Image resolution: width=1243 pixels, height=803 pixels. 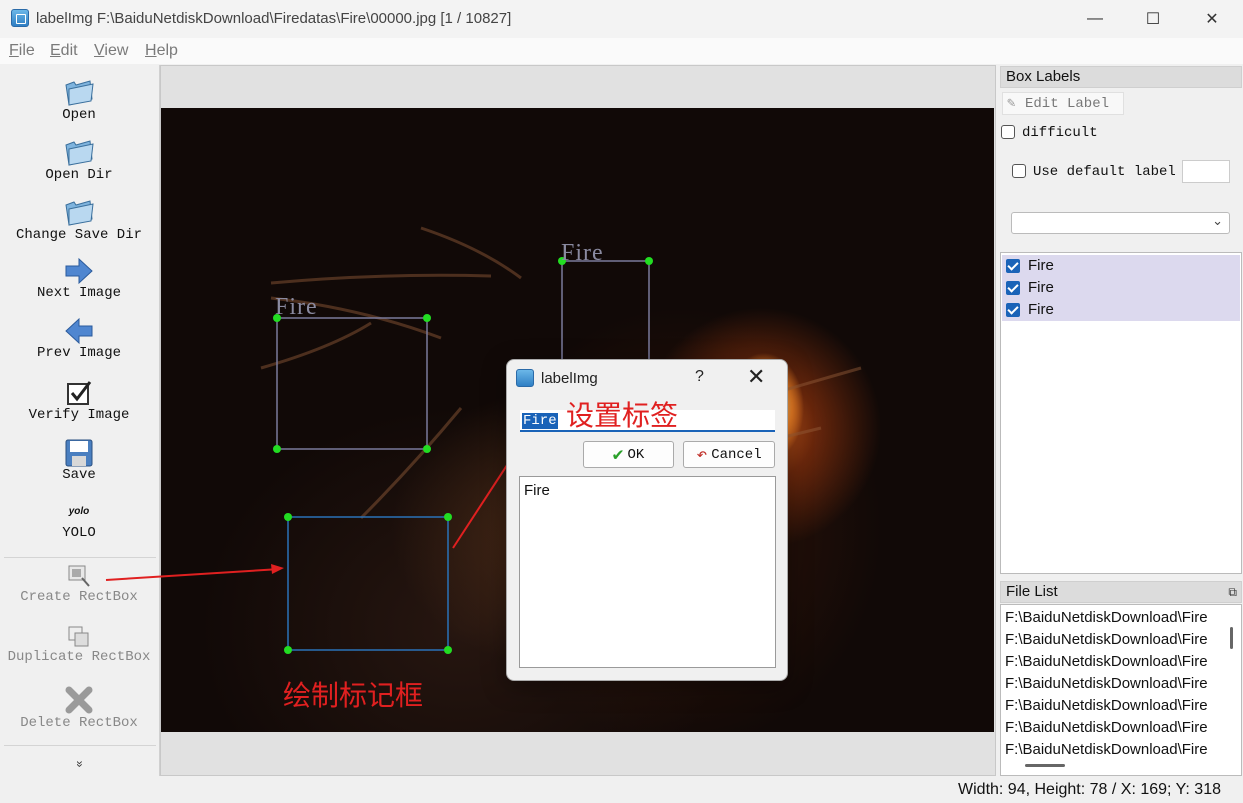 I want to click on create-rectbox-label: Create RectBox, so click(x=79, y=597).